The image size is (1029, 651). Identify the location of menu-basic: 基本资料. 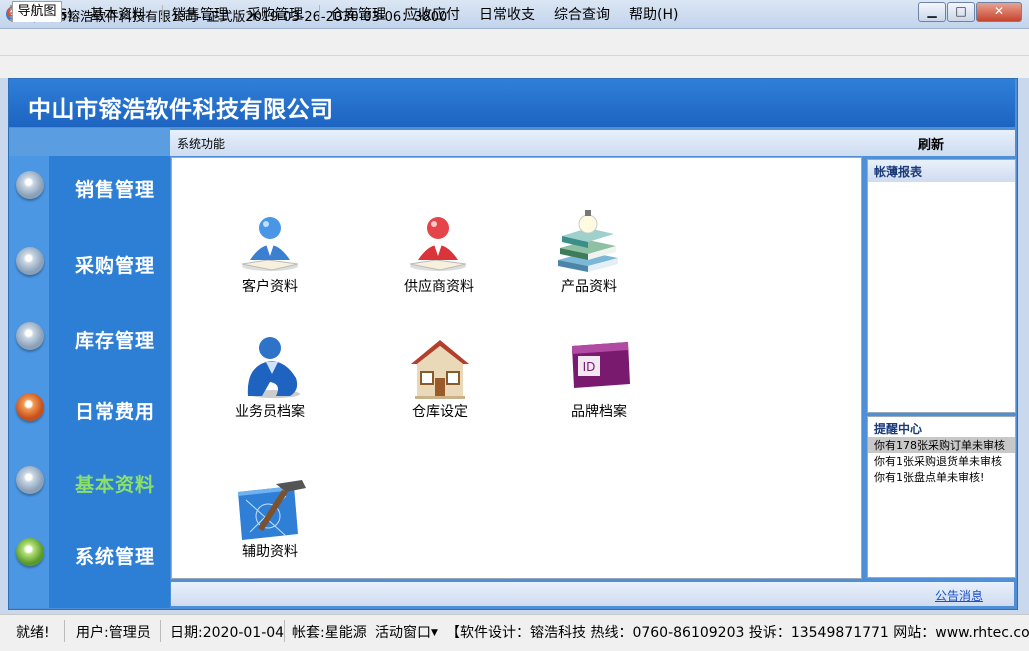
(118, 14).